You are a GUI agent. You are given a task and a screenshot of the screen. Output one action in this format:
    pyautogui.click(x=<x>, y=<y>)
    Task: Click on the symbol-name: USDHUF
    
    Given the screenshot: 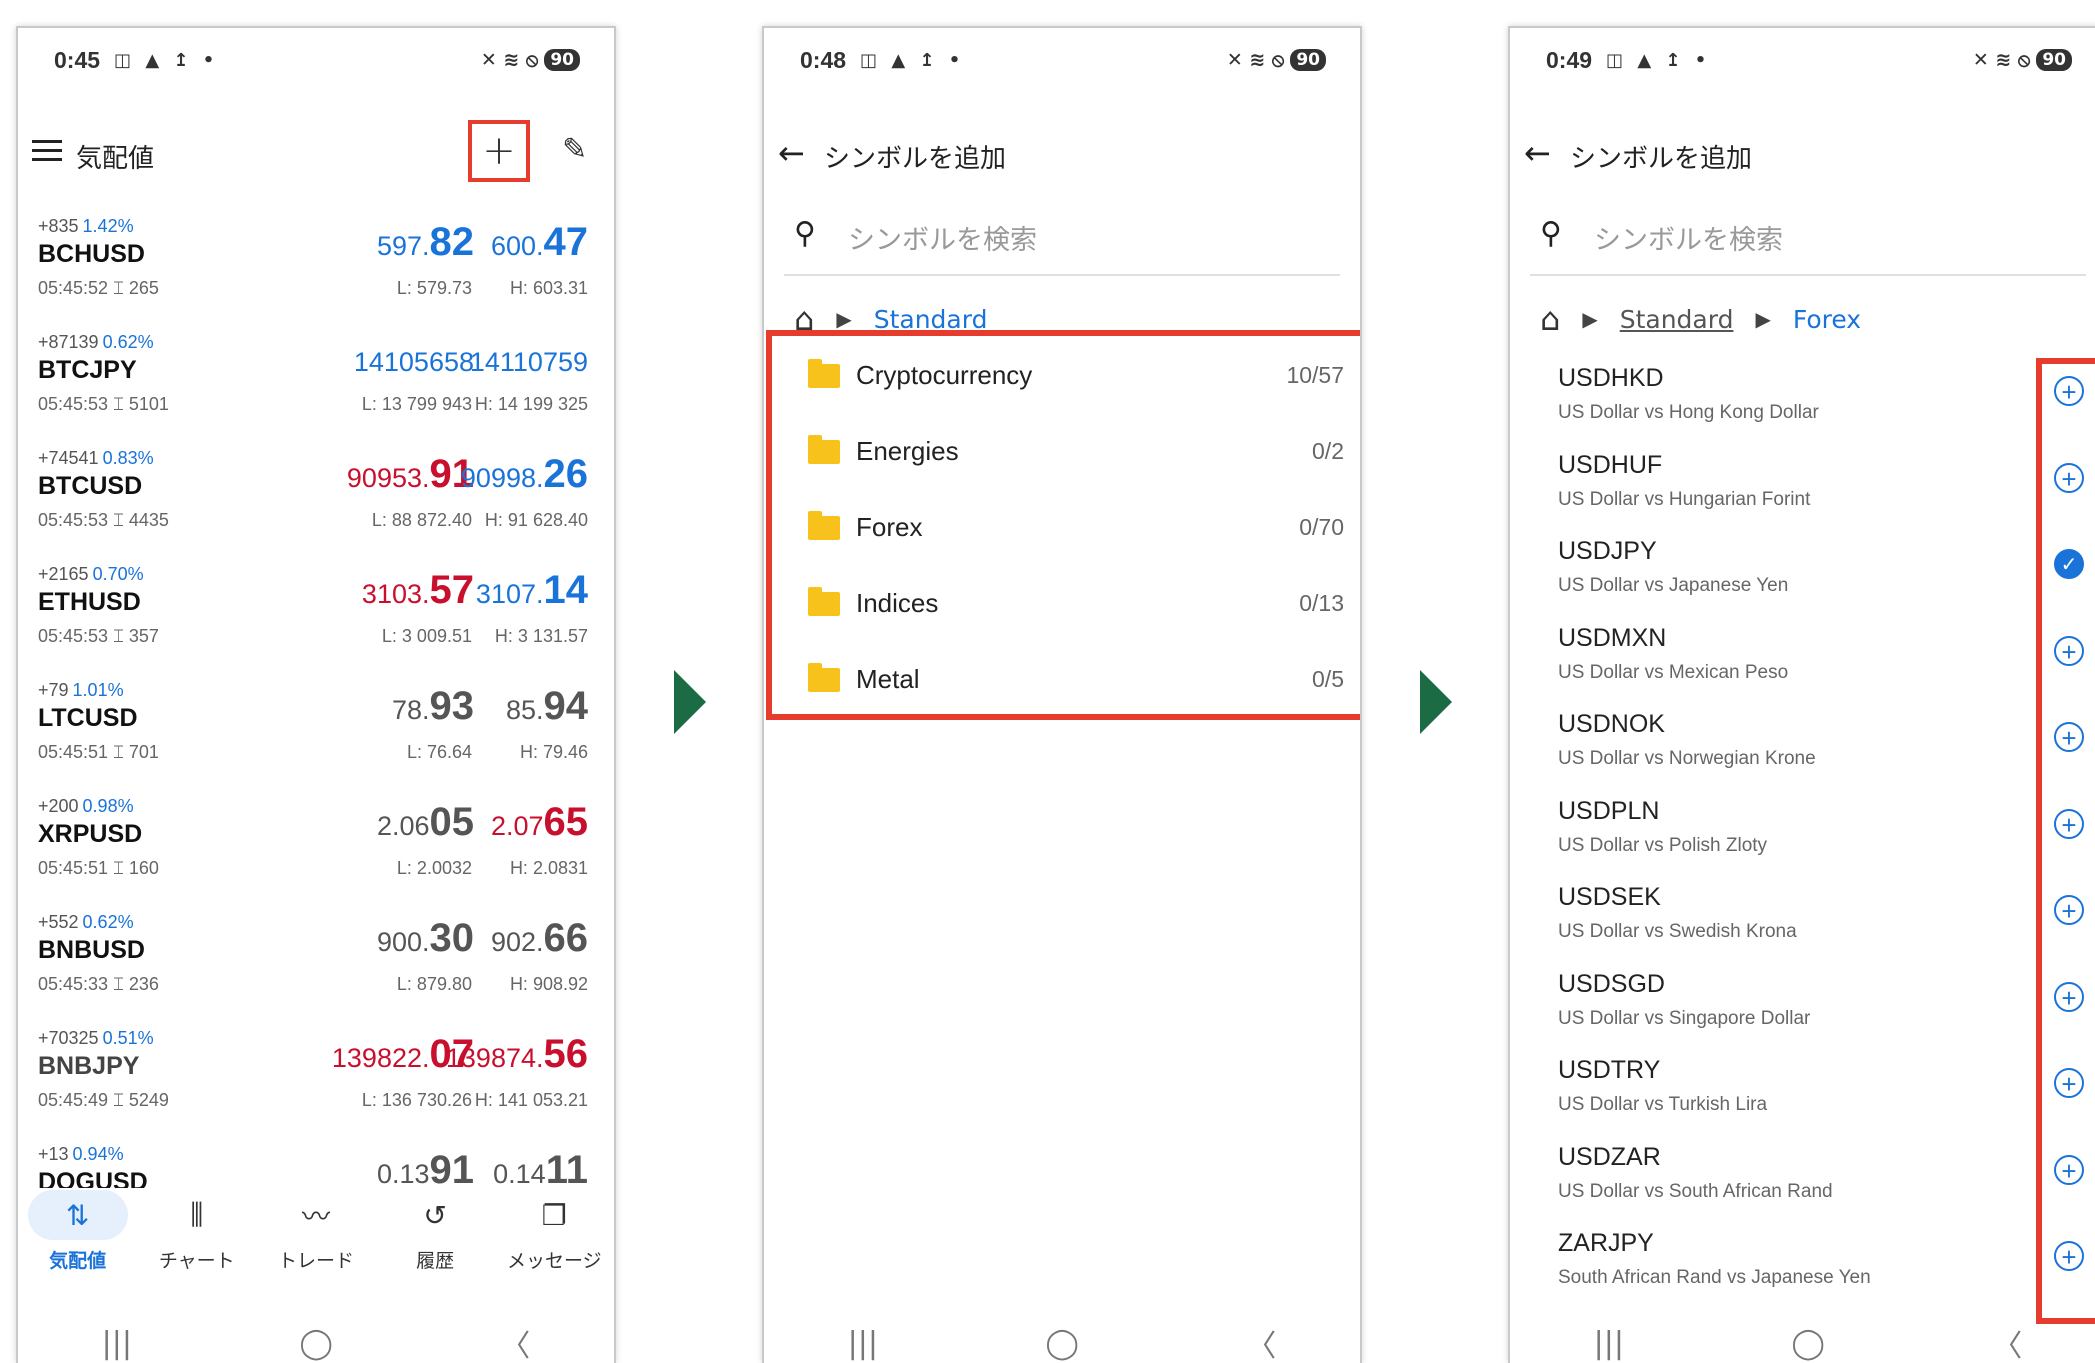 What is the action you would take?
    pyautogui.click(x=1610, y=464)
    